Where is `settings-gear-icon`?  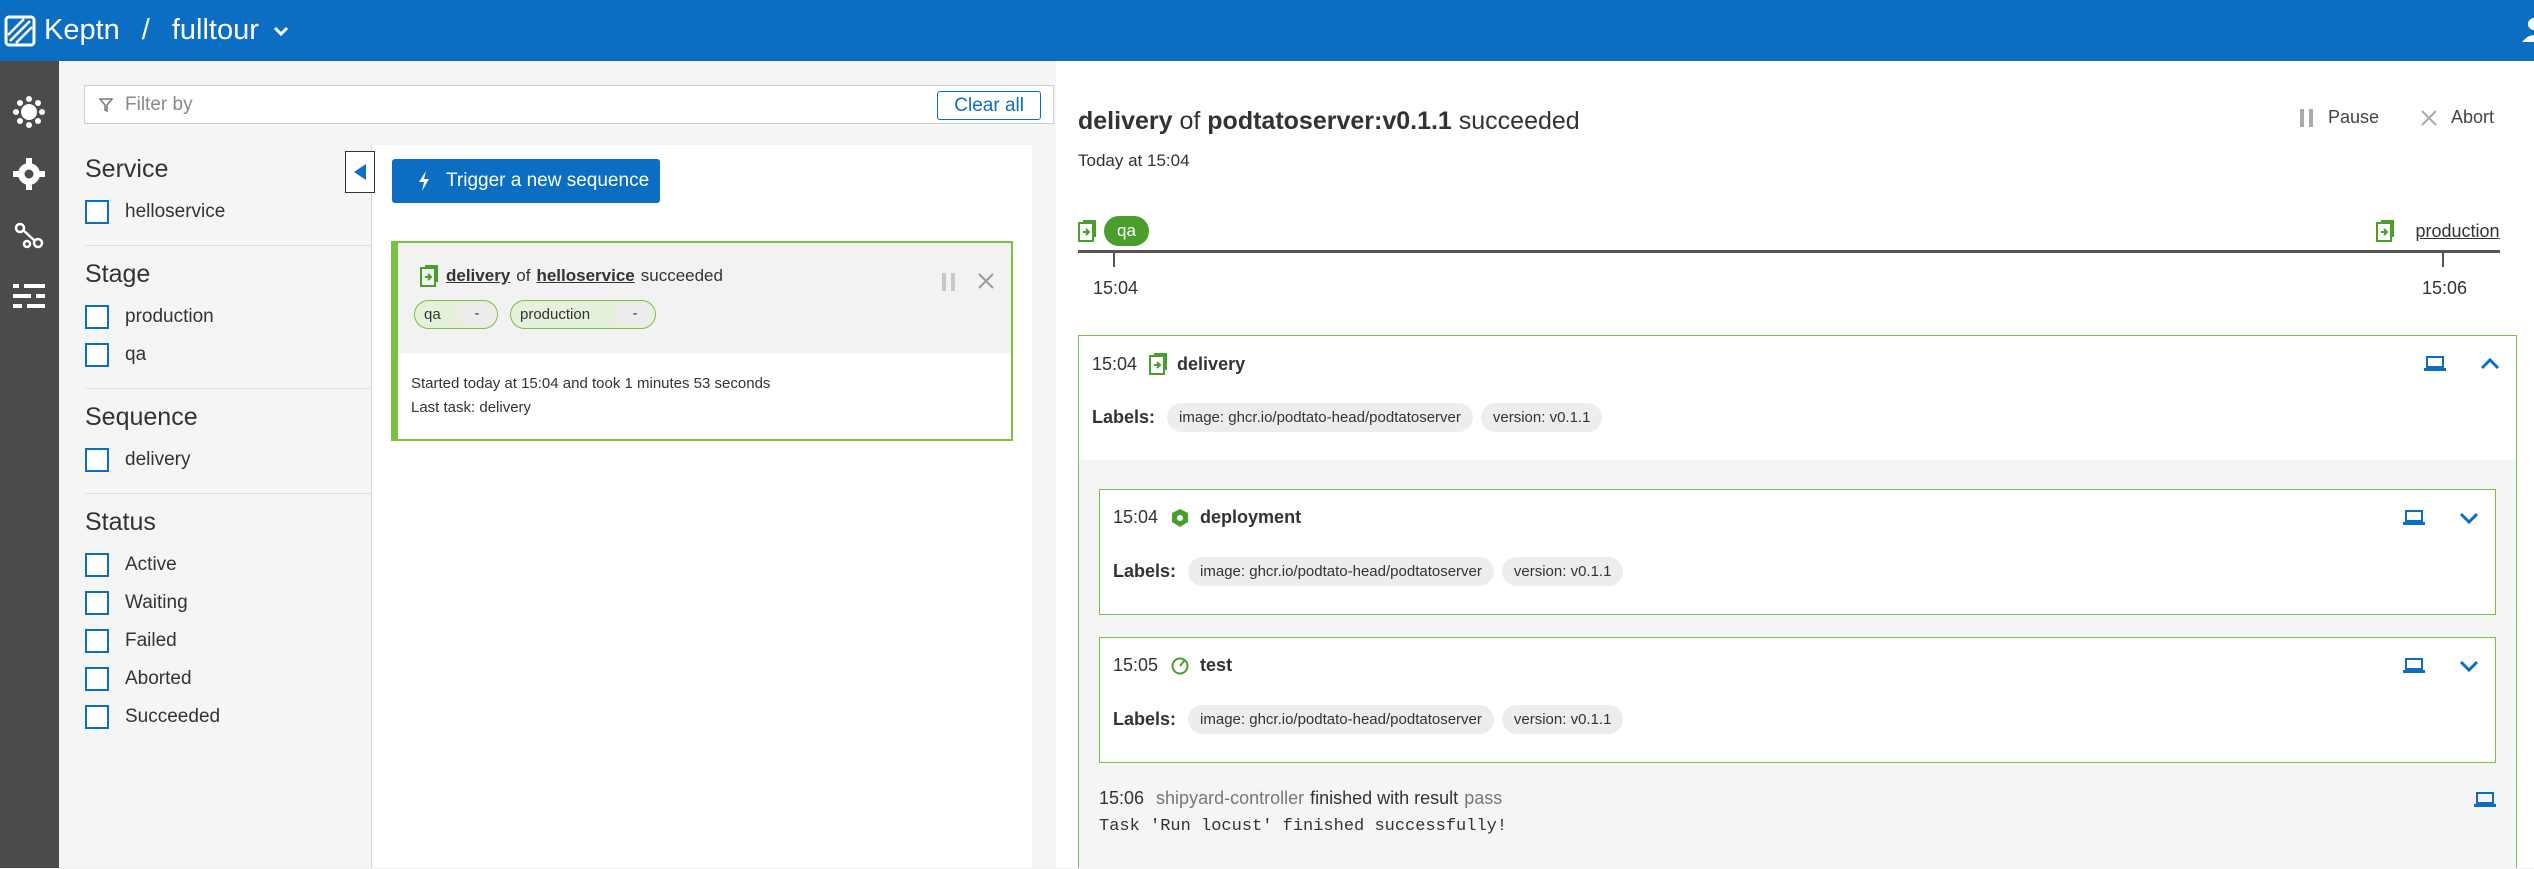
settings-gear-icon is located at coordinates (29, 174).